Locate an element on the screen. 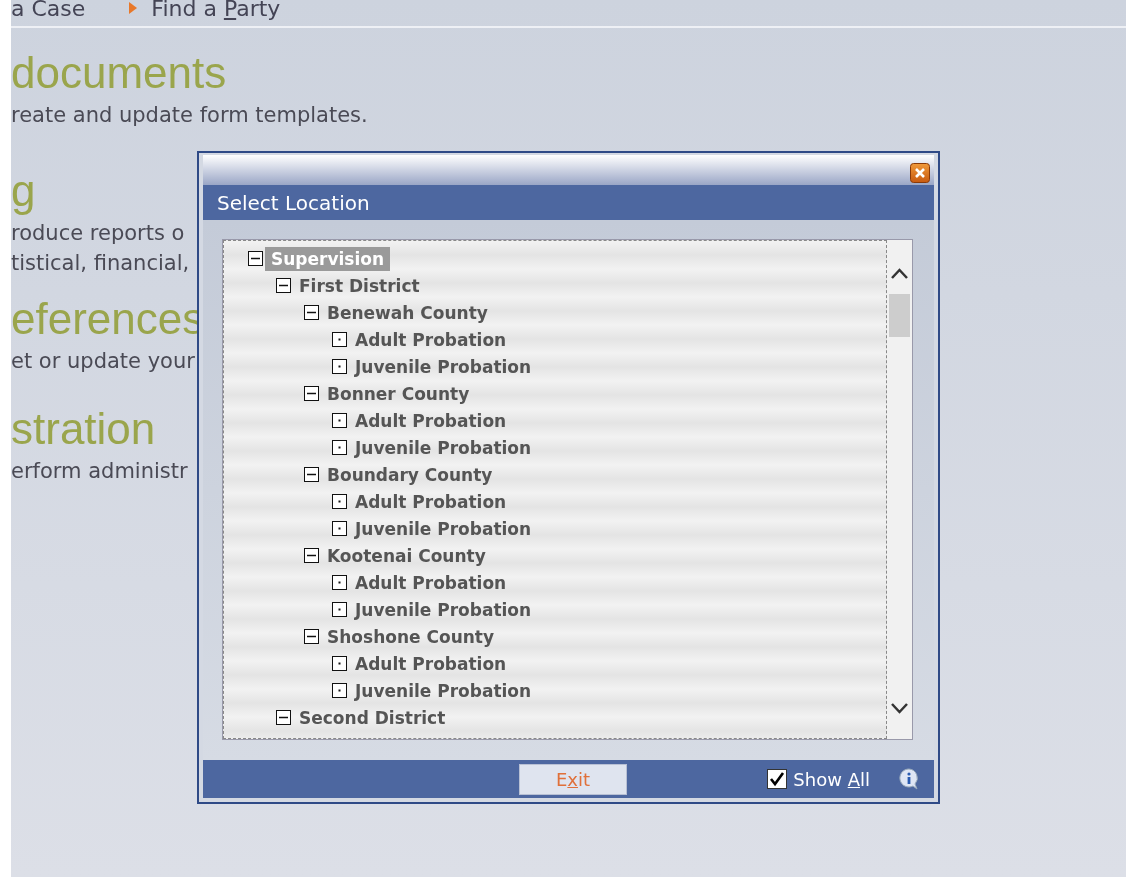  section-description: tistical, financial, is located at coordinates (100, 263).